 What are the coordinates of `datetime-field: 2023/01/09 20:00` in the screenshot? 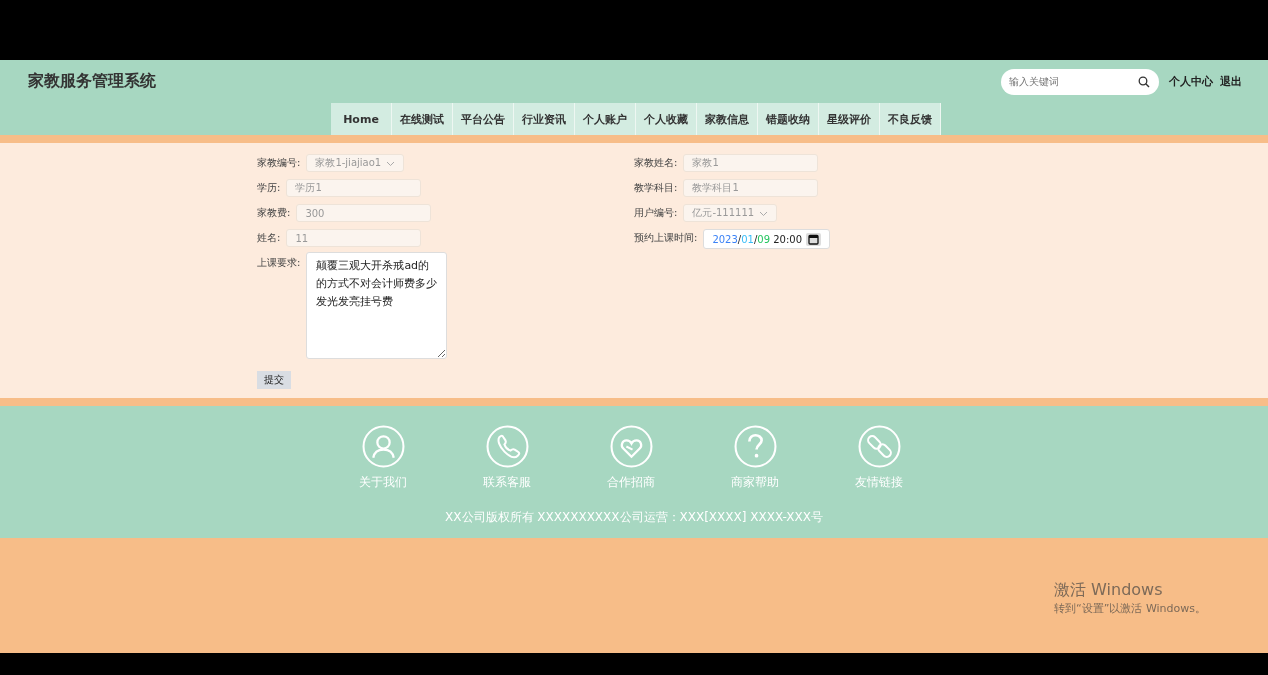 It's located at (767, 239).